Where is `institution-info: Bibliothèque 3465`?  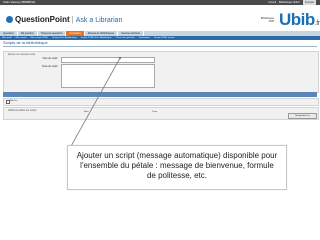 institution-info: Bibliothèque 3465 is located at coordinates (263, 20).